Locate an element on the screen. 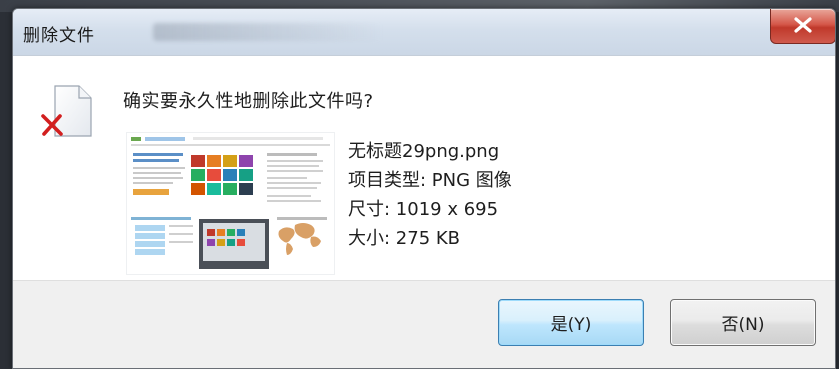 This screenshot has height=369, width=839. title-bar: 删除文件 is located at coordinates (424, 32).